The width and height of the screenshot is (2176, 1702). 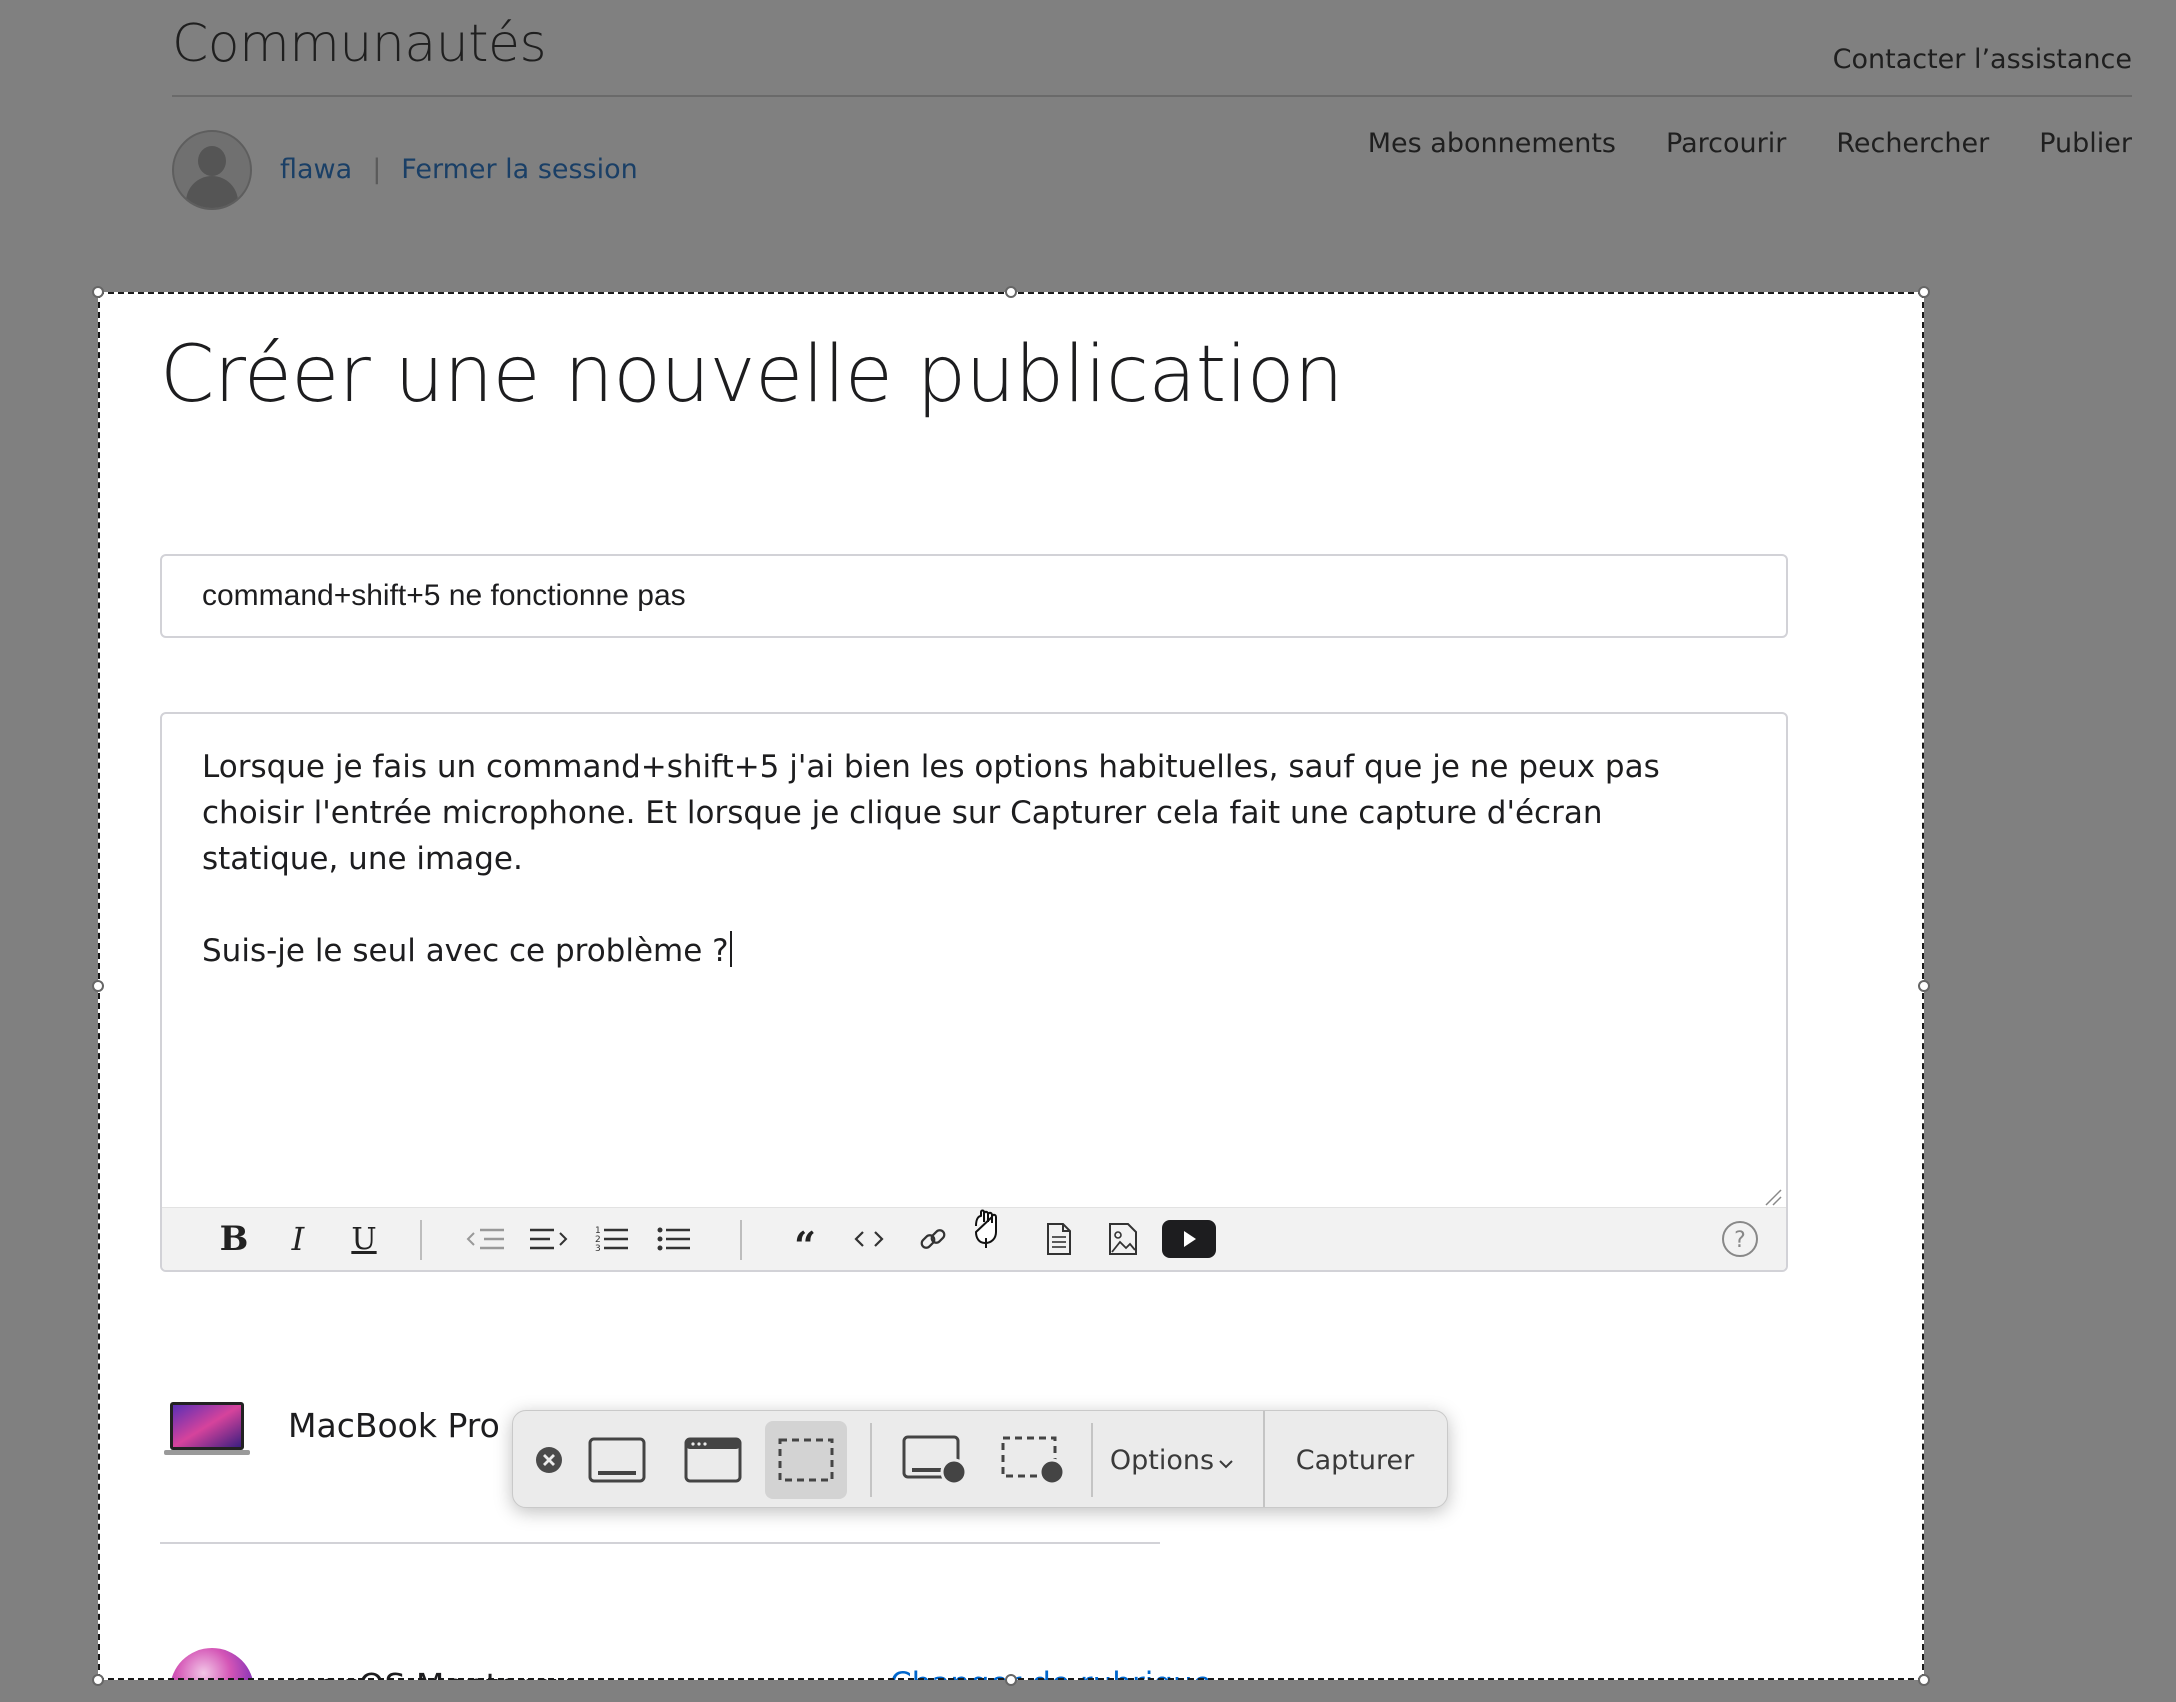 What do you see at coordinates (933, 1239) in the screenshot?
I see `link-icon` at bounding box center [933, 1239].